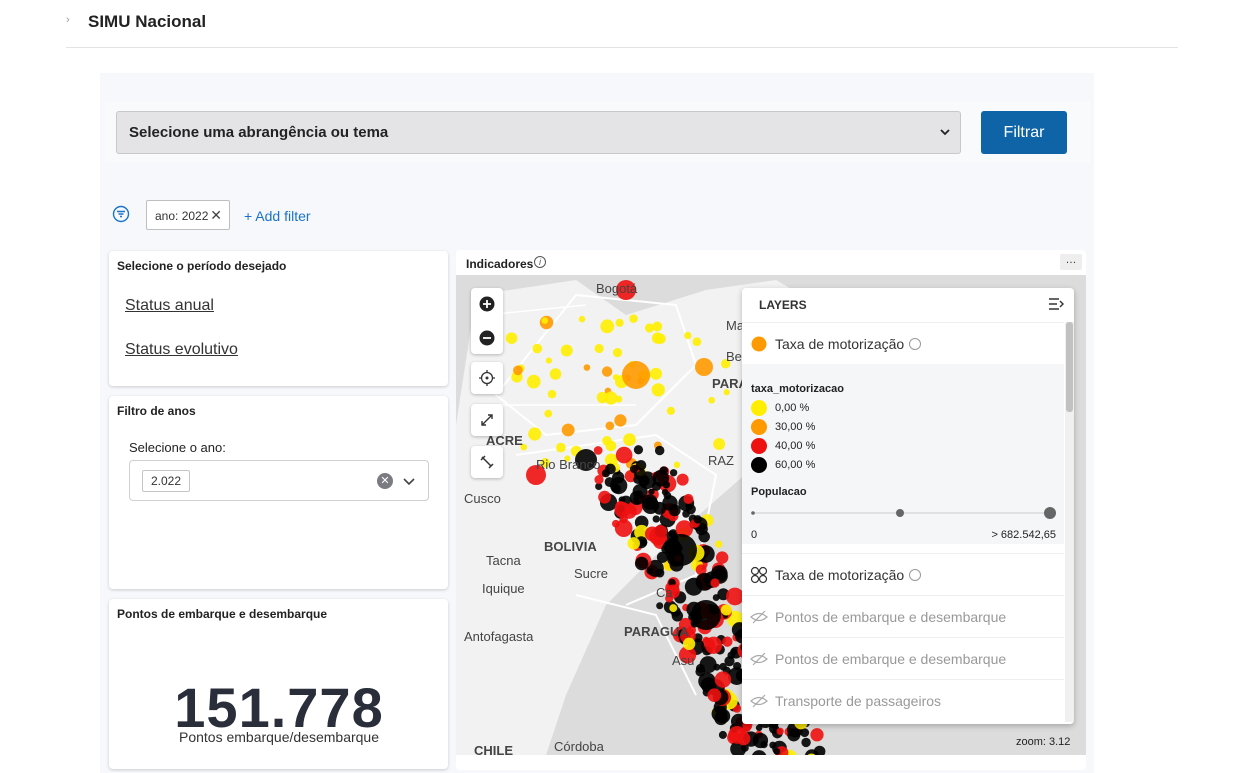  What do you see at coordinates (121, 214) in the screenshot?
I see `filter-icon` at bounding box center [121, 214].